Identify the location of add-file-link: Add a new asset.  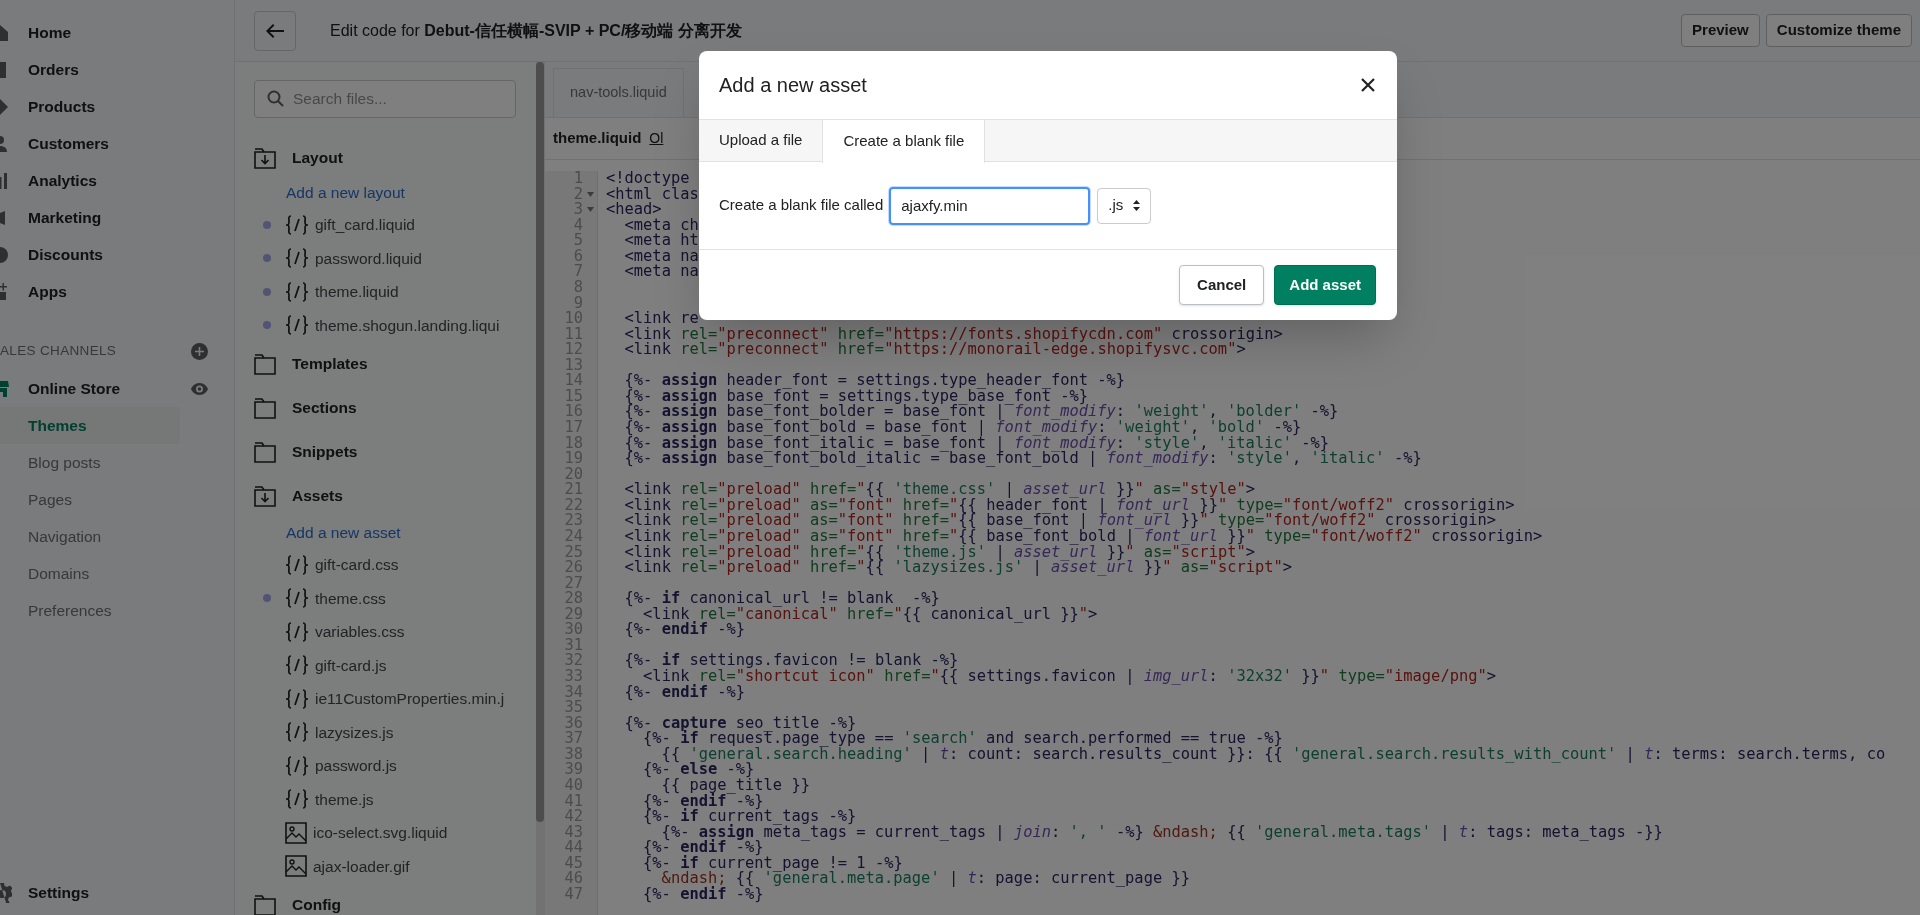
(343, 533).